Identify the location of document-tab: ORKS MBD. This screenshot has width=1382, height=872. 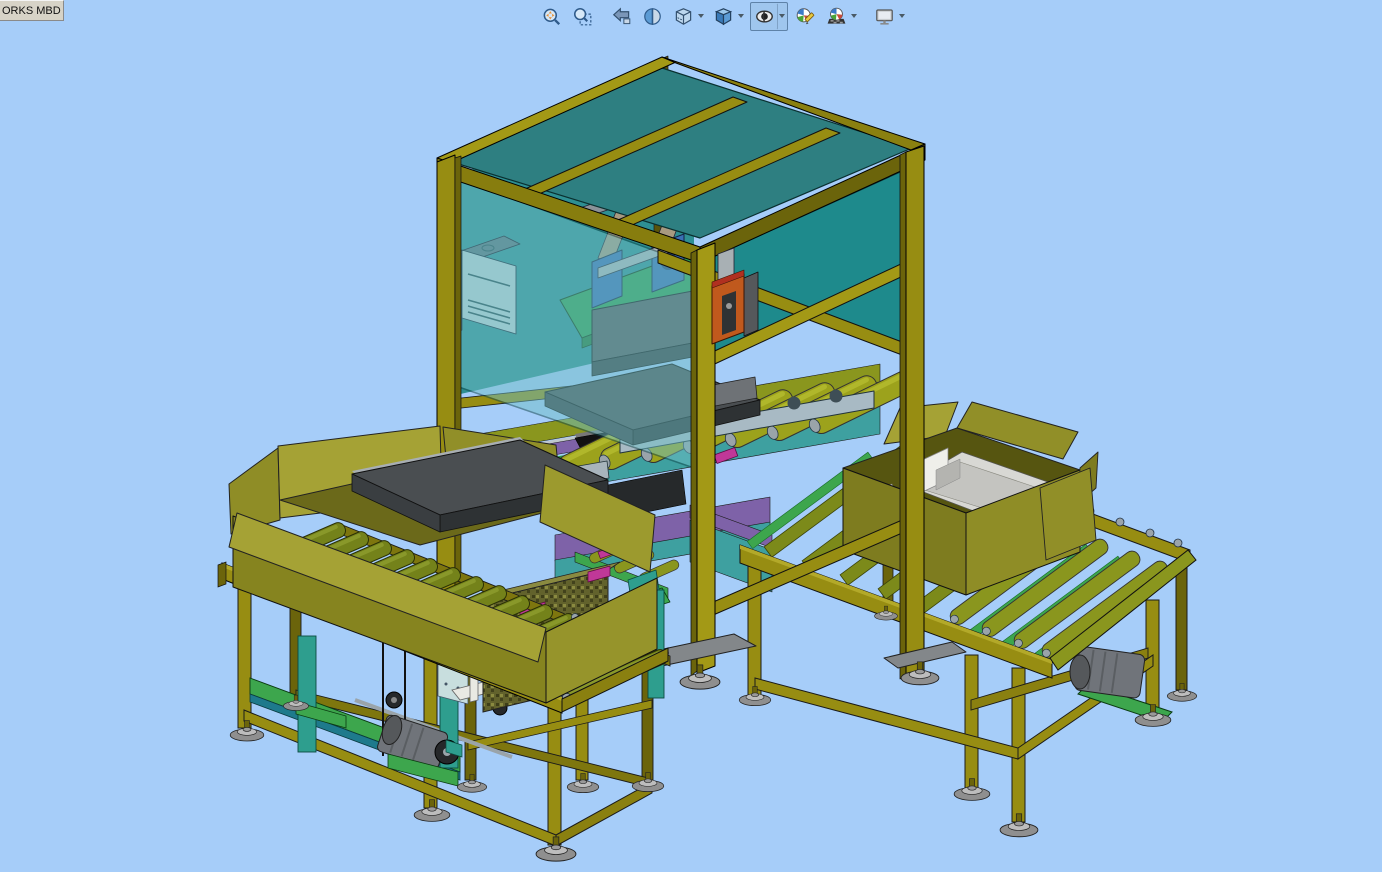
(32, 10).